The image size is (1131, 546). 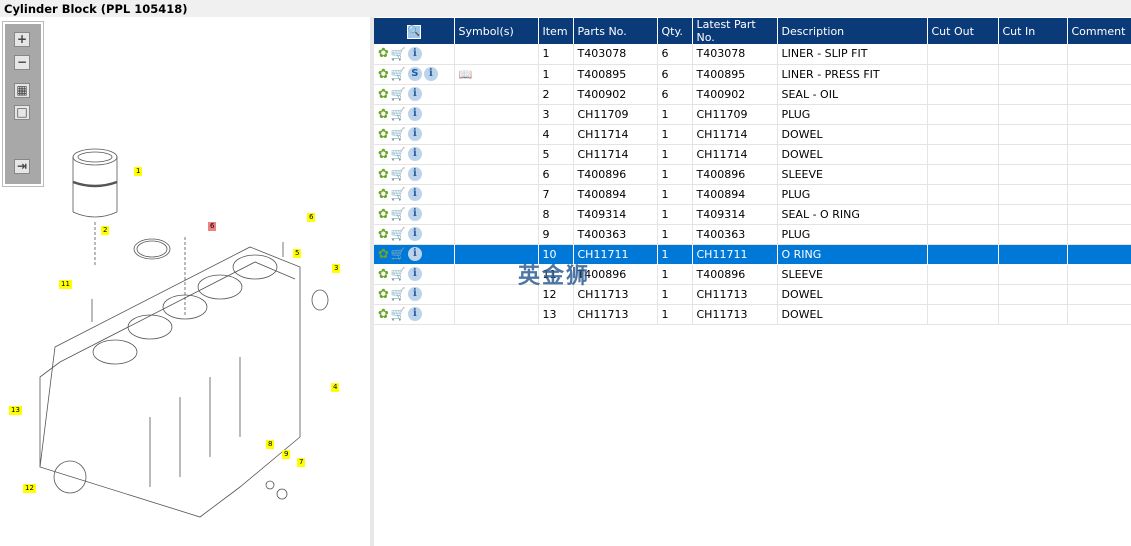 I want to click on search-header-button: 🔍, so click(x=414, y=31).